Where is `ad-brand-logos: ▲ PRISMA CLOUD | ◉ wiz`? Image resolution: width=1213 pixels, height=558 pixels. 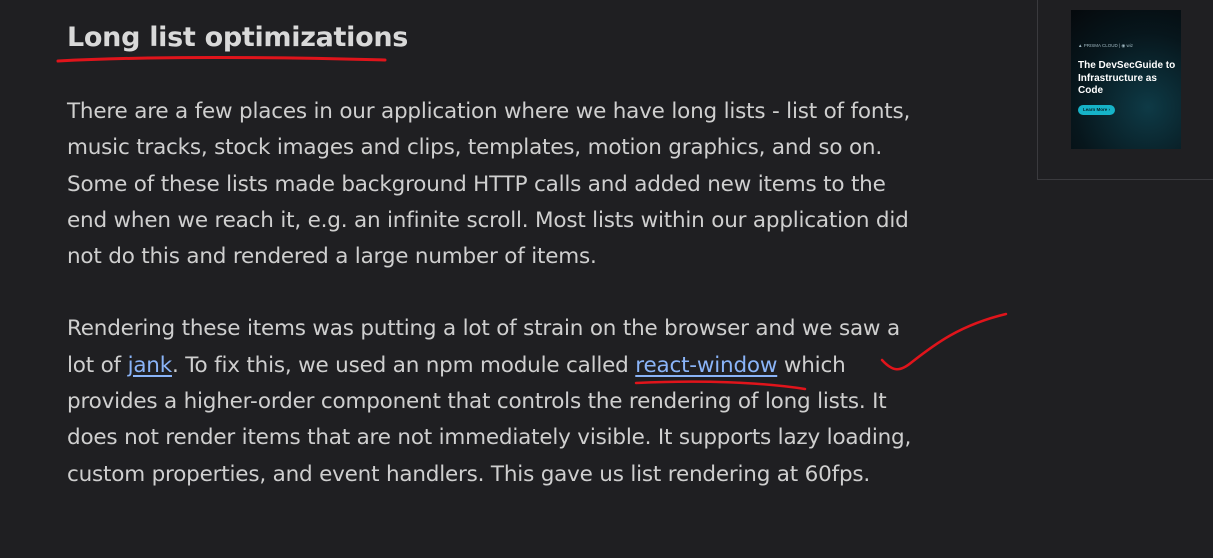
ad-brand-logos: ▲ PRISMA CLOUD | ◉ wiz is located at coordinates (1106, 45).